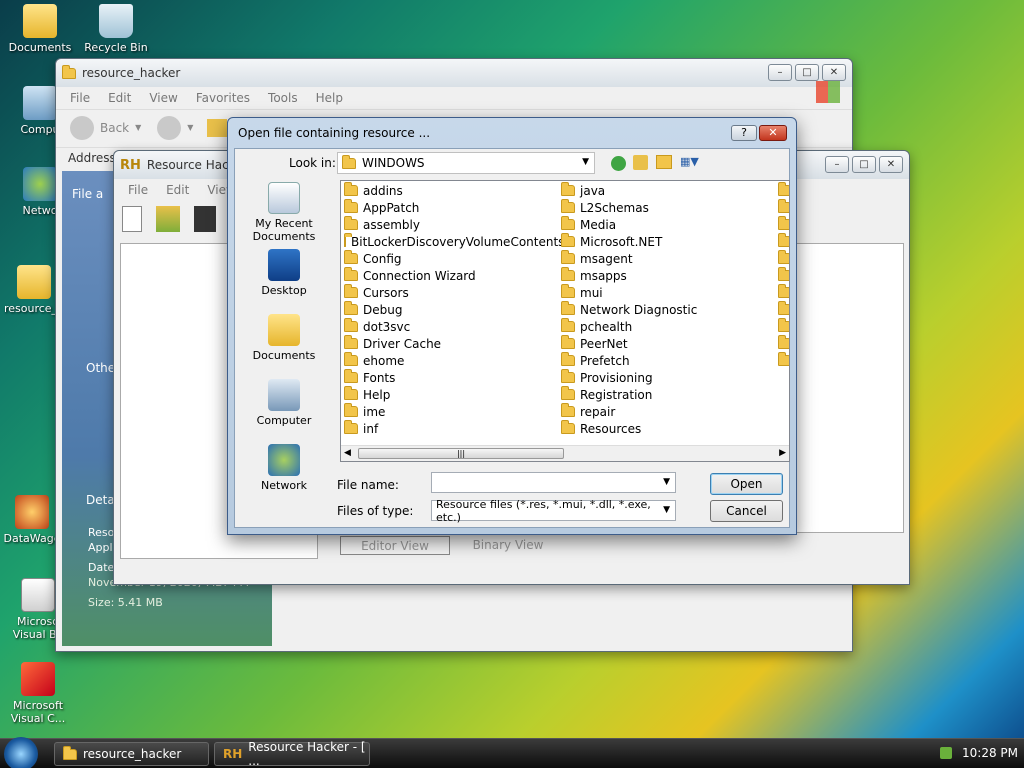 Image resolution: width=1024 pixels, height=768 pixels. What do you see at coordinates (666, 343) in the screenshot?
I see `folder-list-item: PeerNet` at bounding box center [666, 343].